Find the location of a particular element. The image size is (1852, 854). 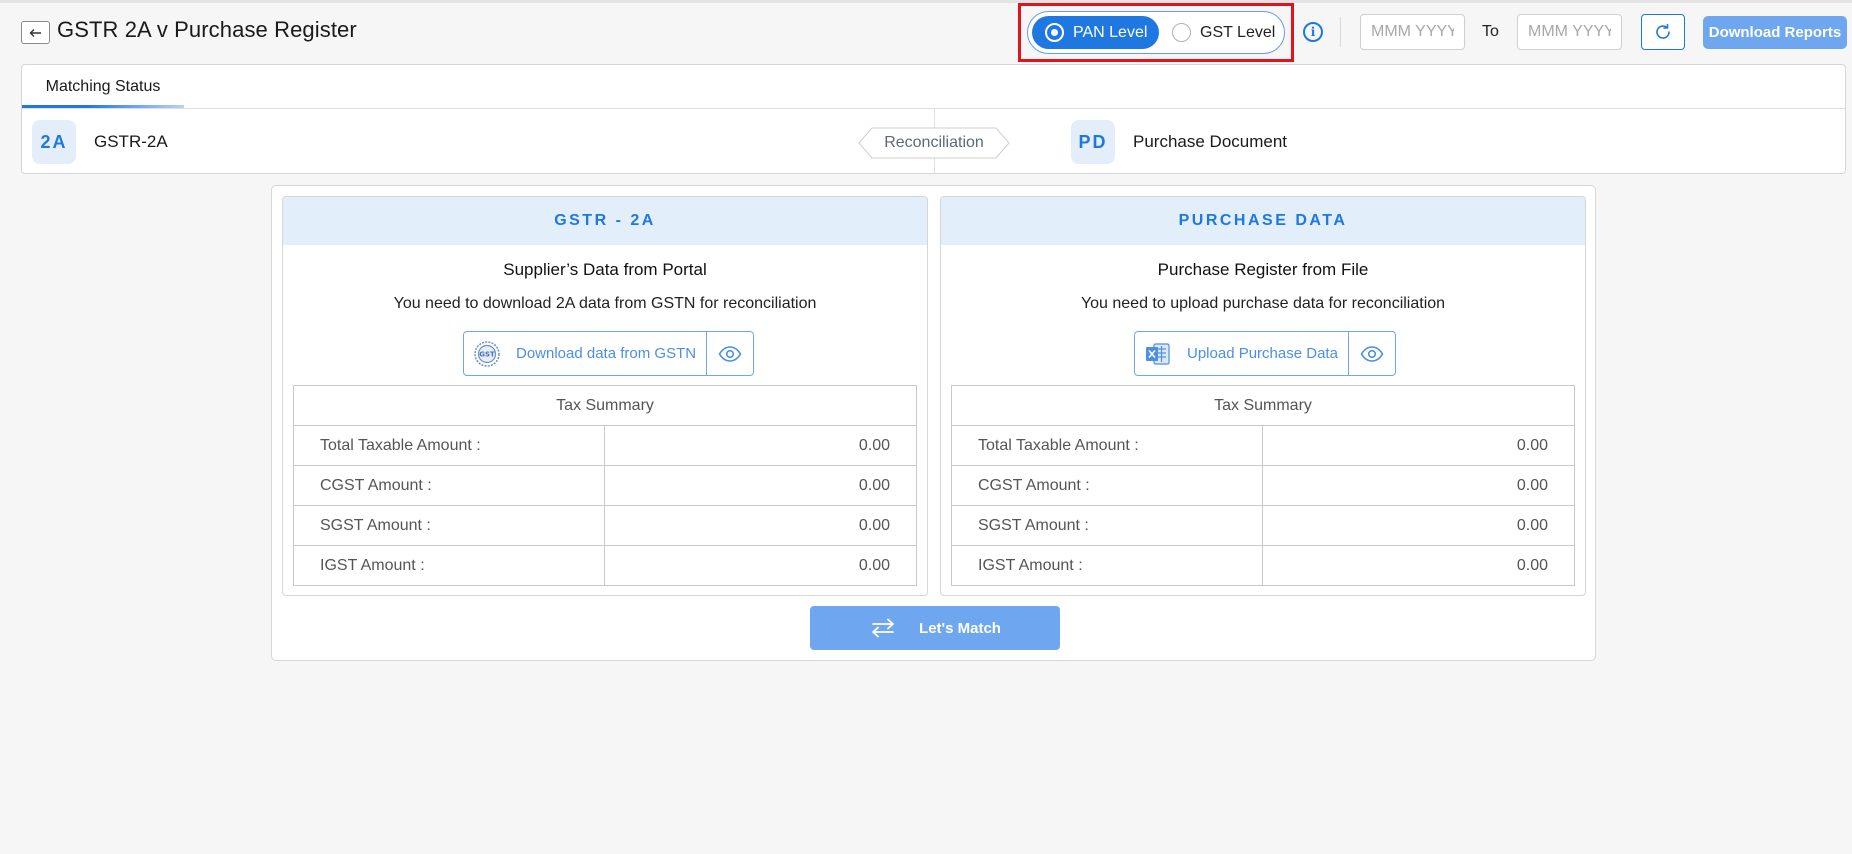

arrow-left-icon is located at coordinates (35, 32).